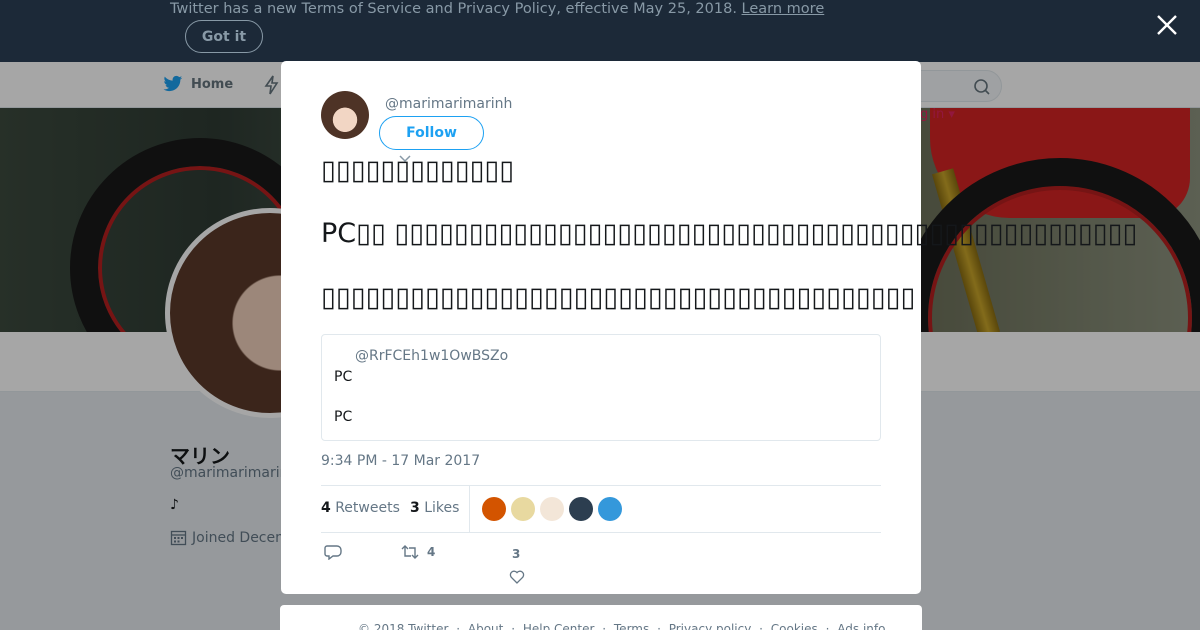 This screenshot has width=1200, height=630. I want to click on likes-label: Likes, so click(442, 508).